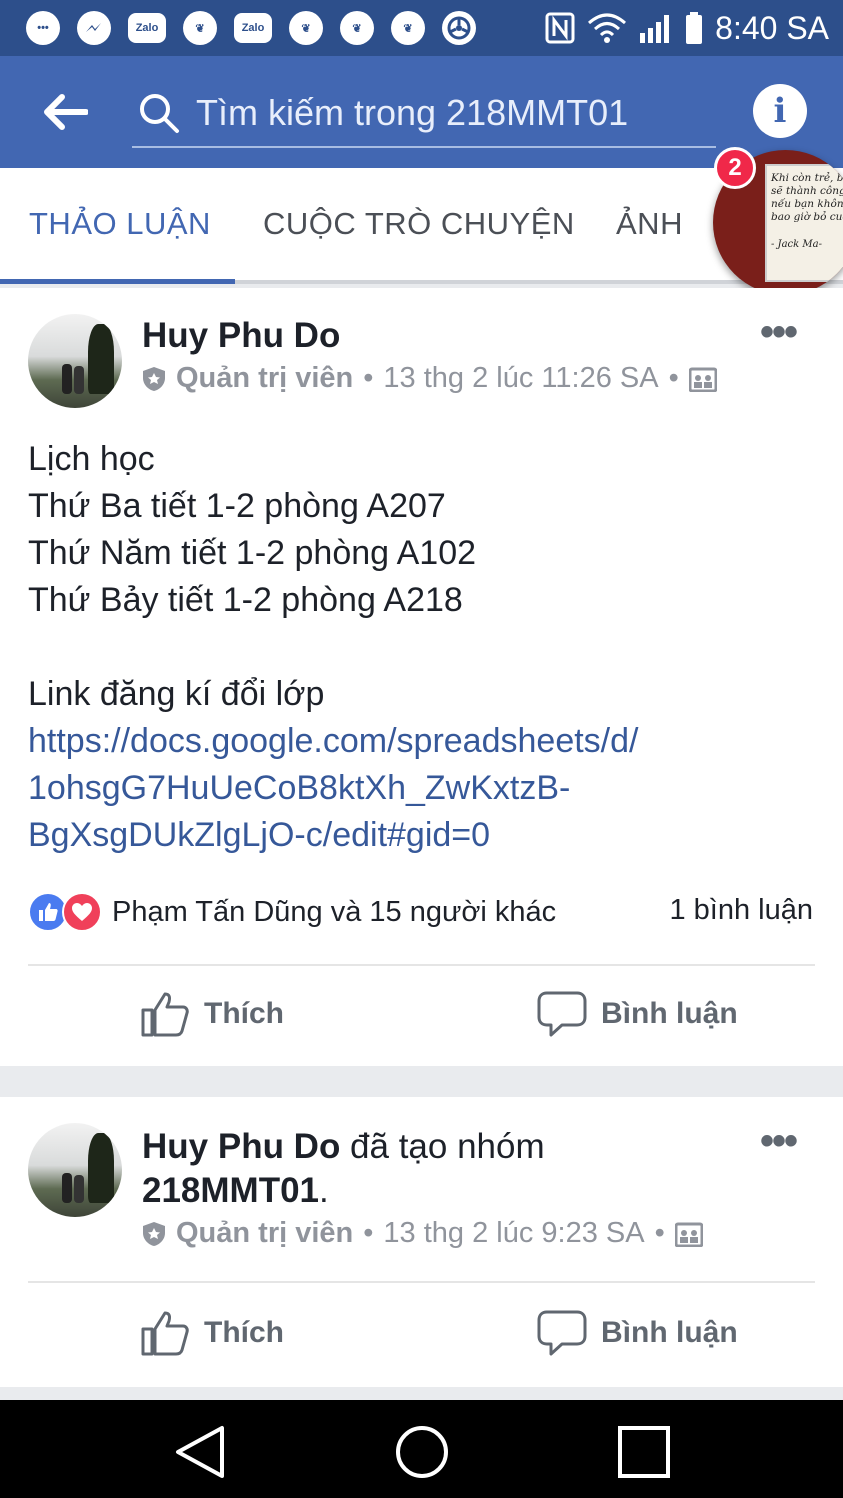  I want to click on link-line: 1ohsgG7HuUeCoB8ktXh_ZwKxtzB-, so click(423, 788).